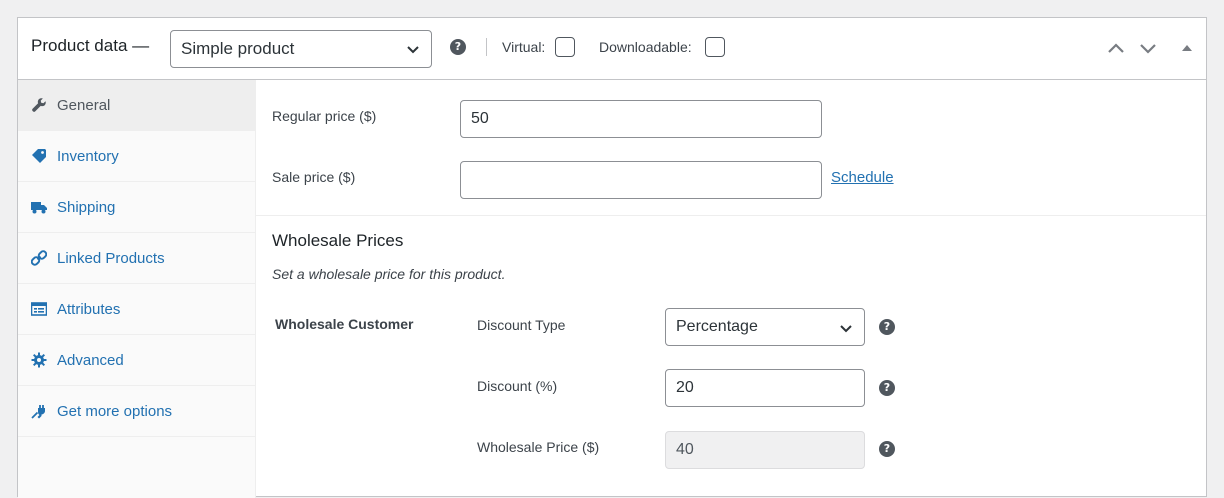  What do you see at coordinates (39, 309) in the screenshot?
I see `list-icon` at bounding box center [39, 309].